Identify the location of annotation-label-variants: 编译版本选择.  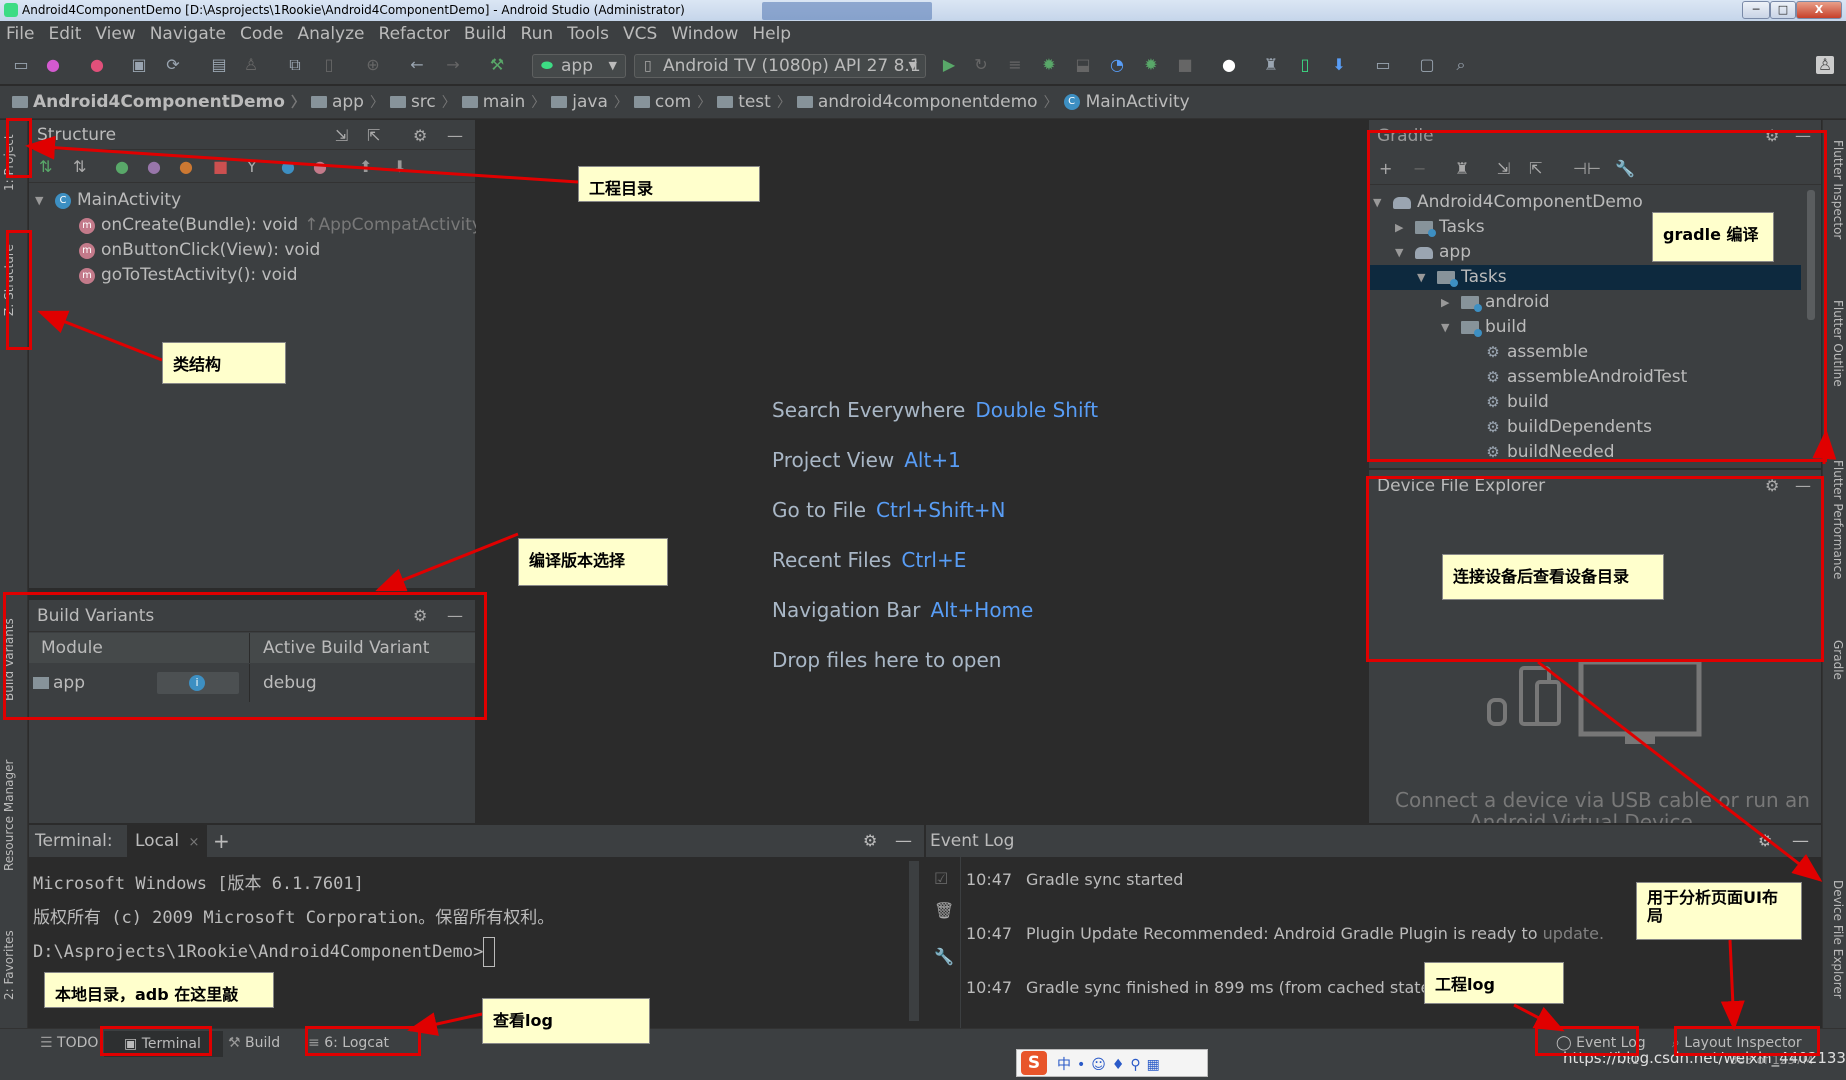
(593, 562).